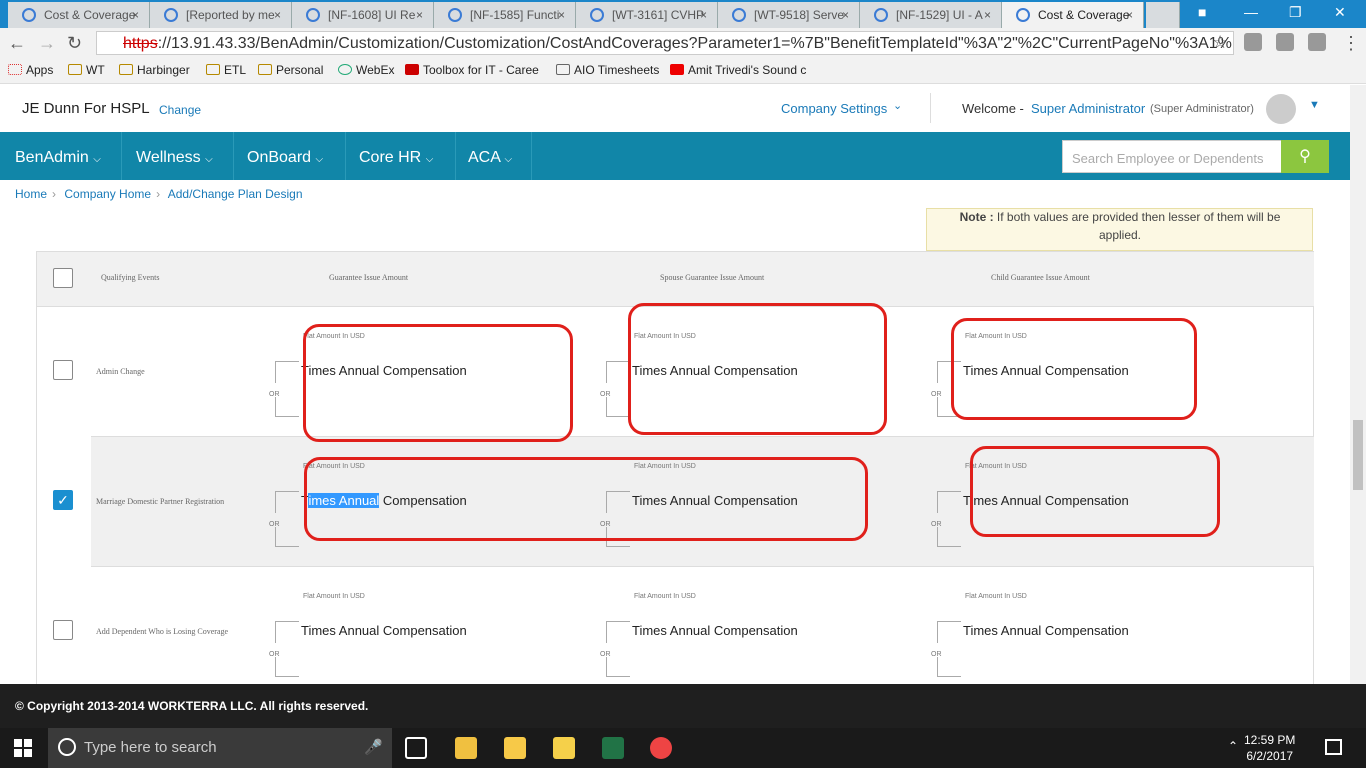 The width and height of the screenshot is (1366, 768). Describe the element at coordinates (401, 156) in the screenshot. I see `nav-core-hr: Core HR ⌵` at that location.